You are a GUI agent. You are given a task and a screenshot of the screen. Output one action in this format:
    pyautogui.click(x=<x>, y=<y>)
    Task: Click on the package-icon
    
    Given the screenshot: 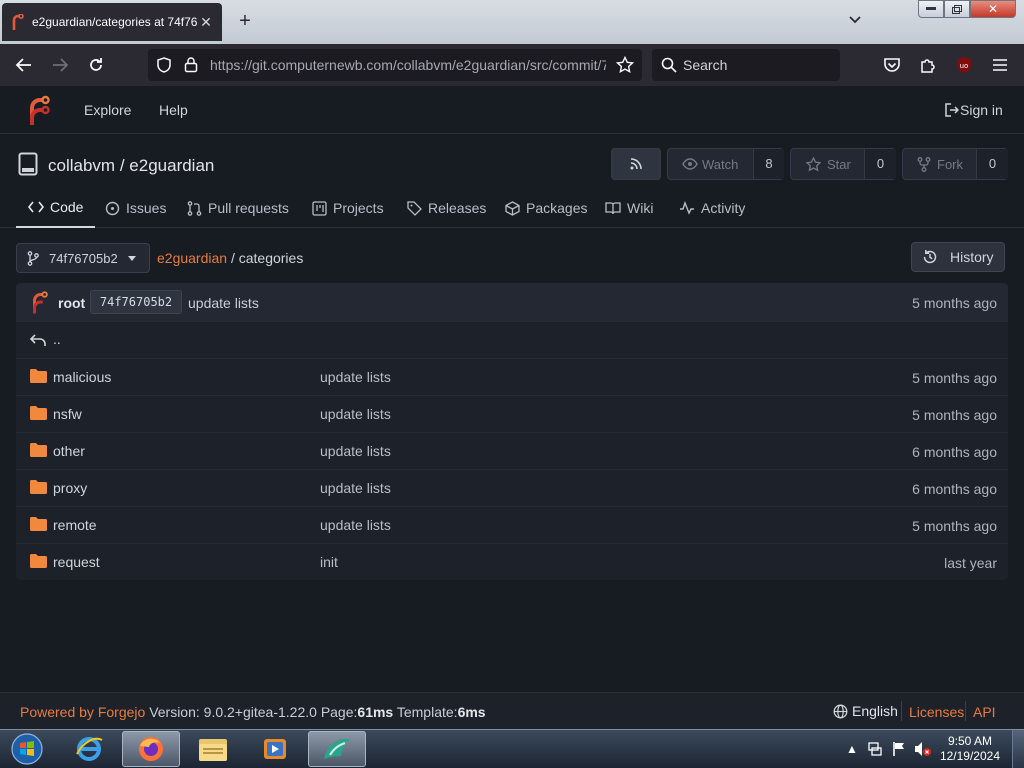 What is the action you would take?
    pyautogui.click(x=515, y=208)
    